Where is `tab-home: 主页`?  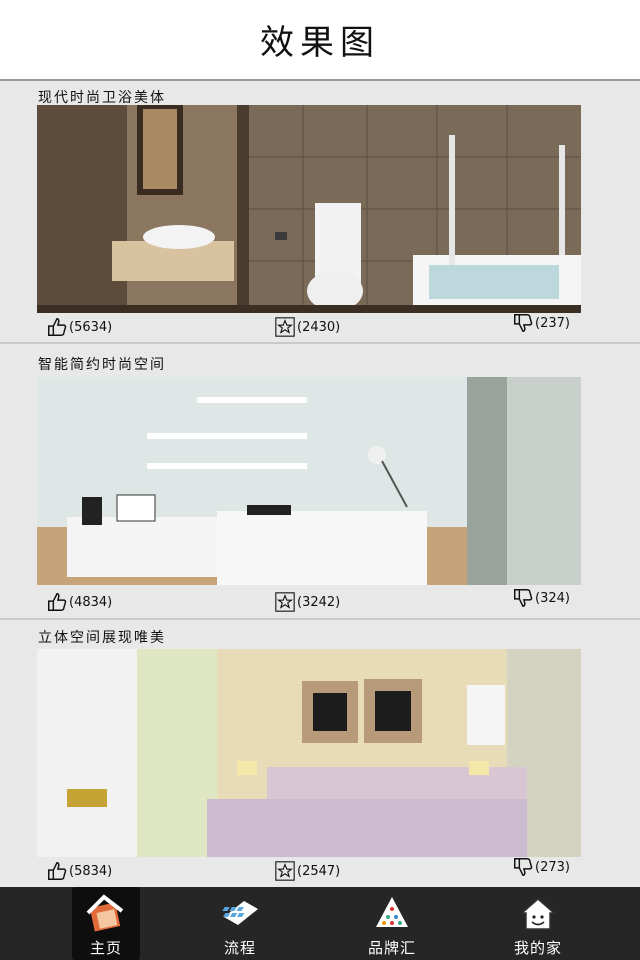 tab-home: 主页 is located at coordinates (106, 923).